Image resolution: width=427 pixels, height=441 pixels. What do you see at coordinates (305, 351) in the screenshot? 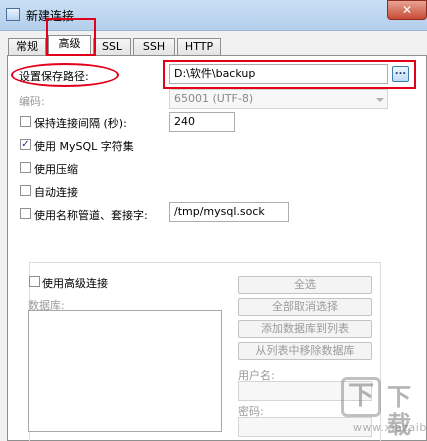
I see `remove-database-button: 从列表中移除数据库` at bounding box center [305, 351].